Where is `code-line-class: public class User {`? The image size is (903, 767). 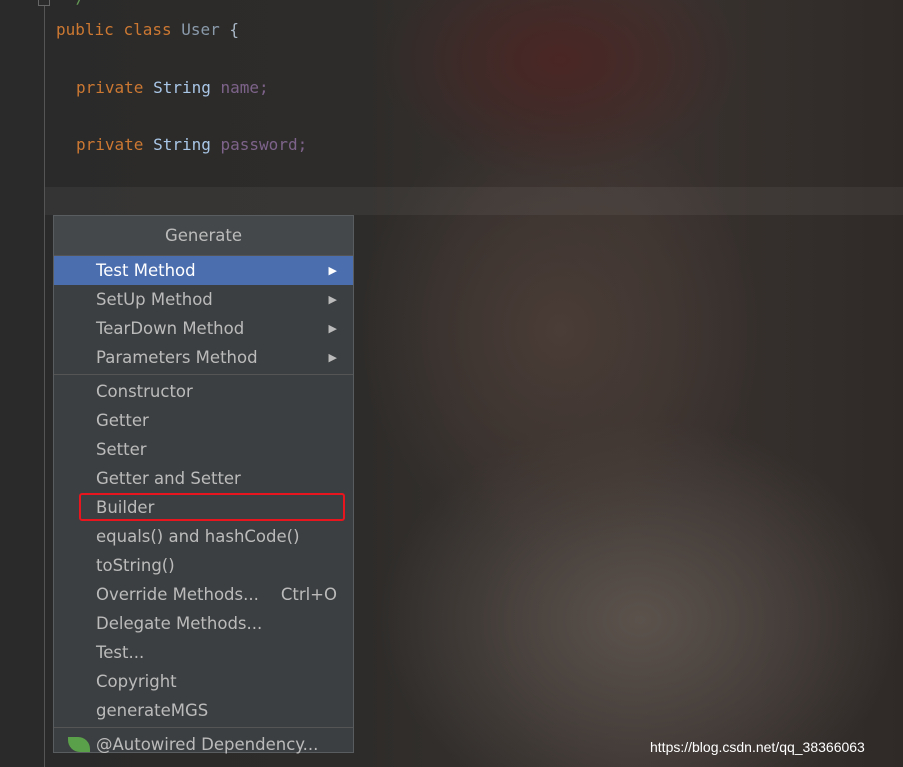
code-line-class: public class User { is located at coordinates (147, 29).